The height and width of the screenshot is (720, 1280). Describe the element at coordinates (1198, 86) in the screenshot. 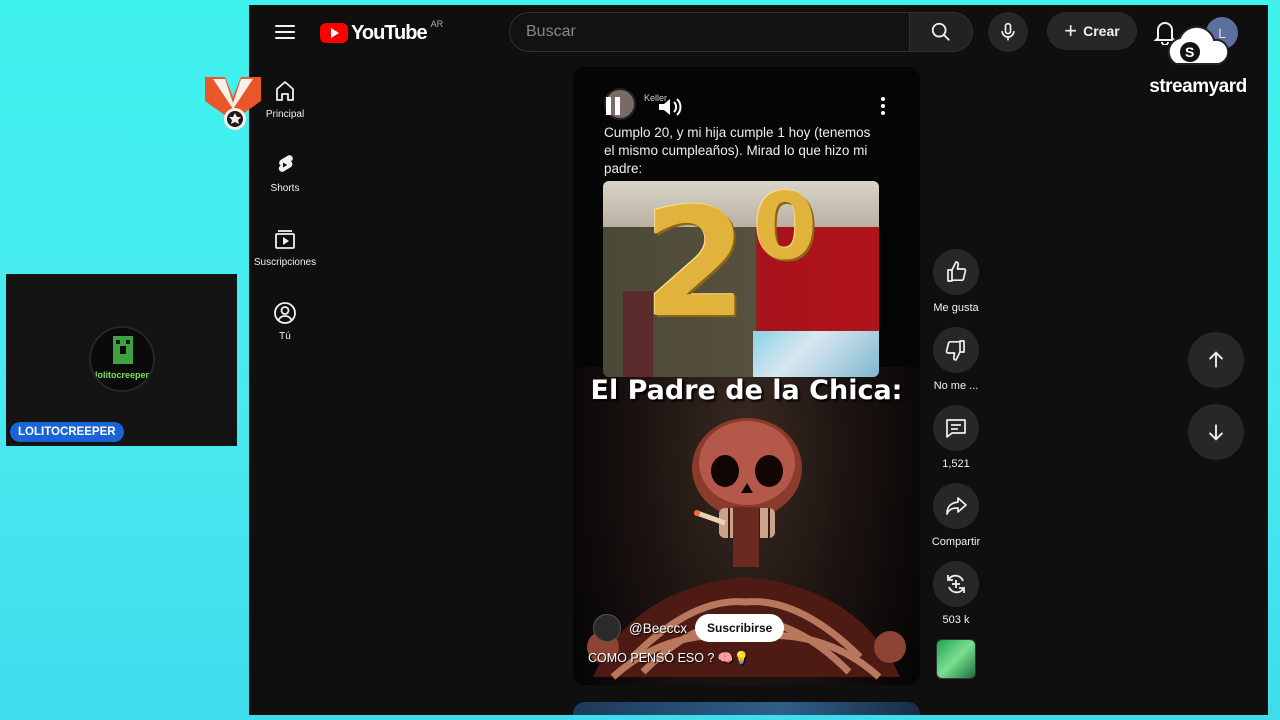

I see `streamyard-text: streamyard` at that location.